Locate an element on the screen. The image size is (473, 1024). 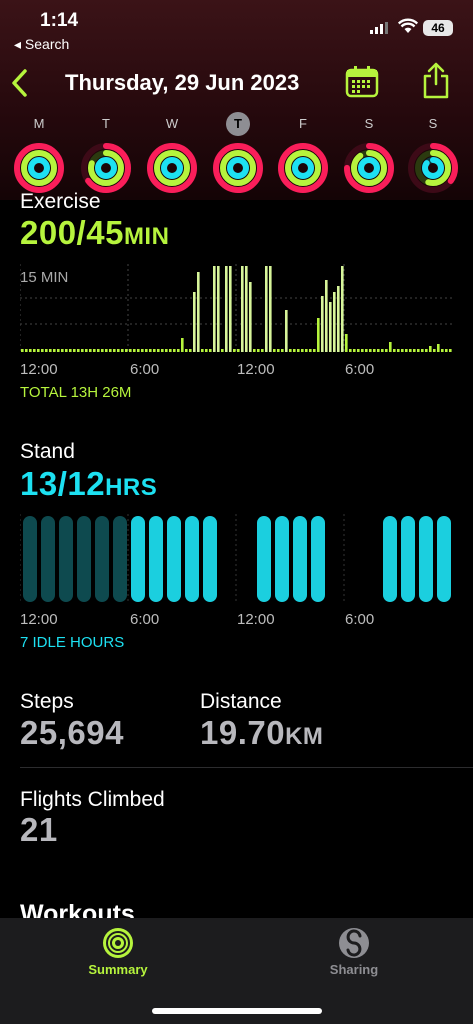
back-chevron-icon is located at coordinates (20, 83).